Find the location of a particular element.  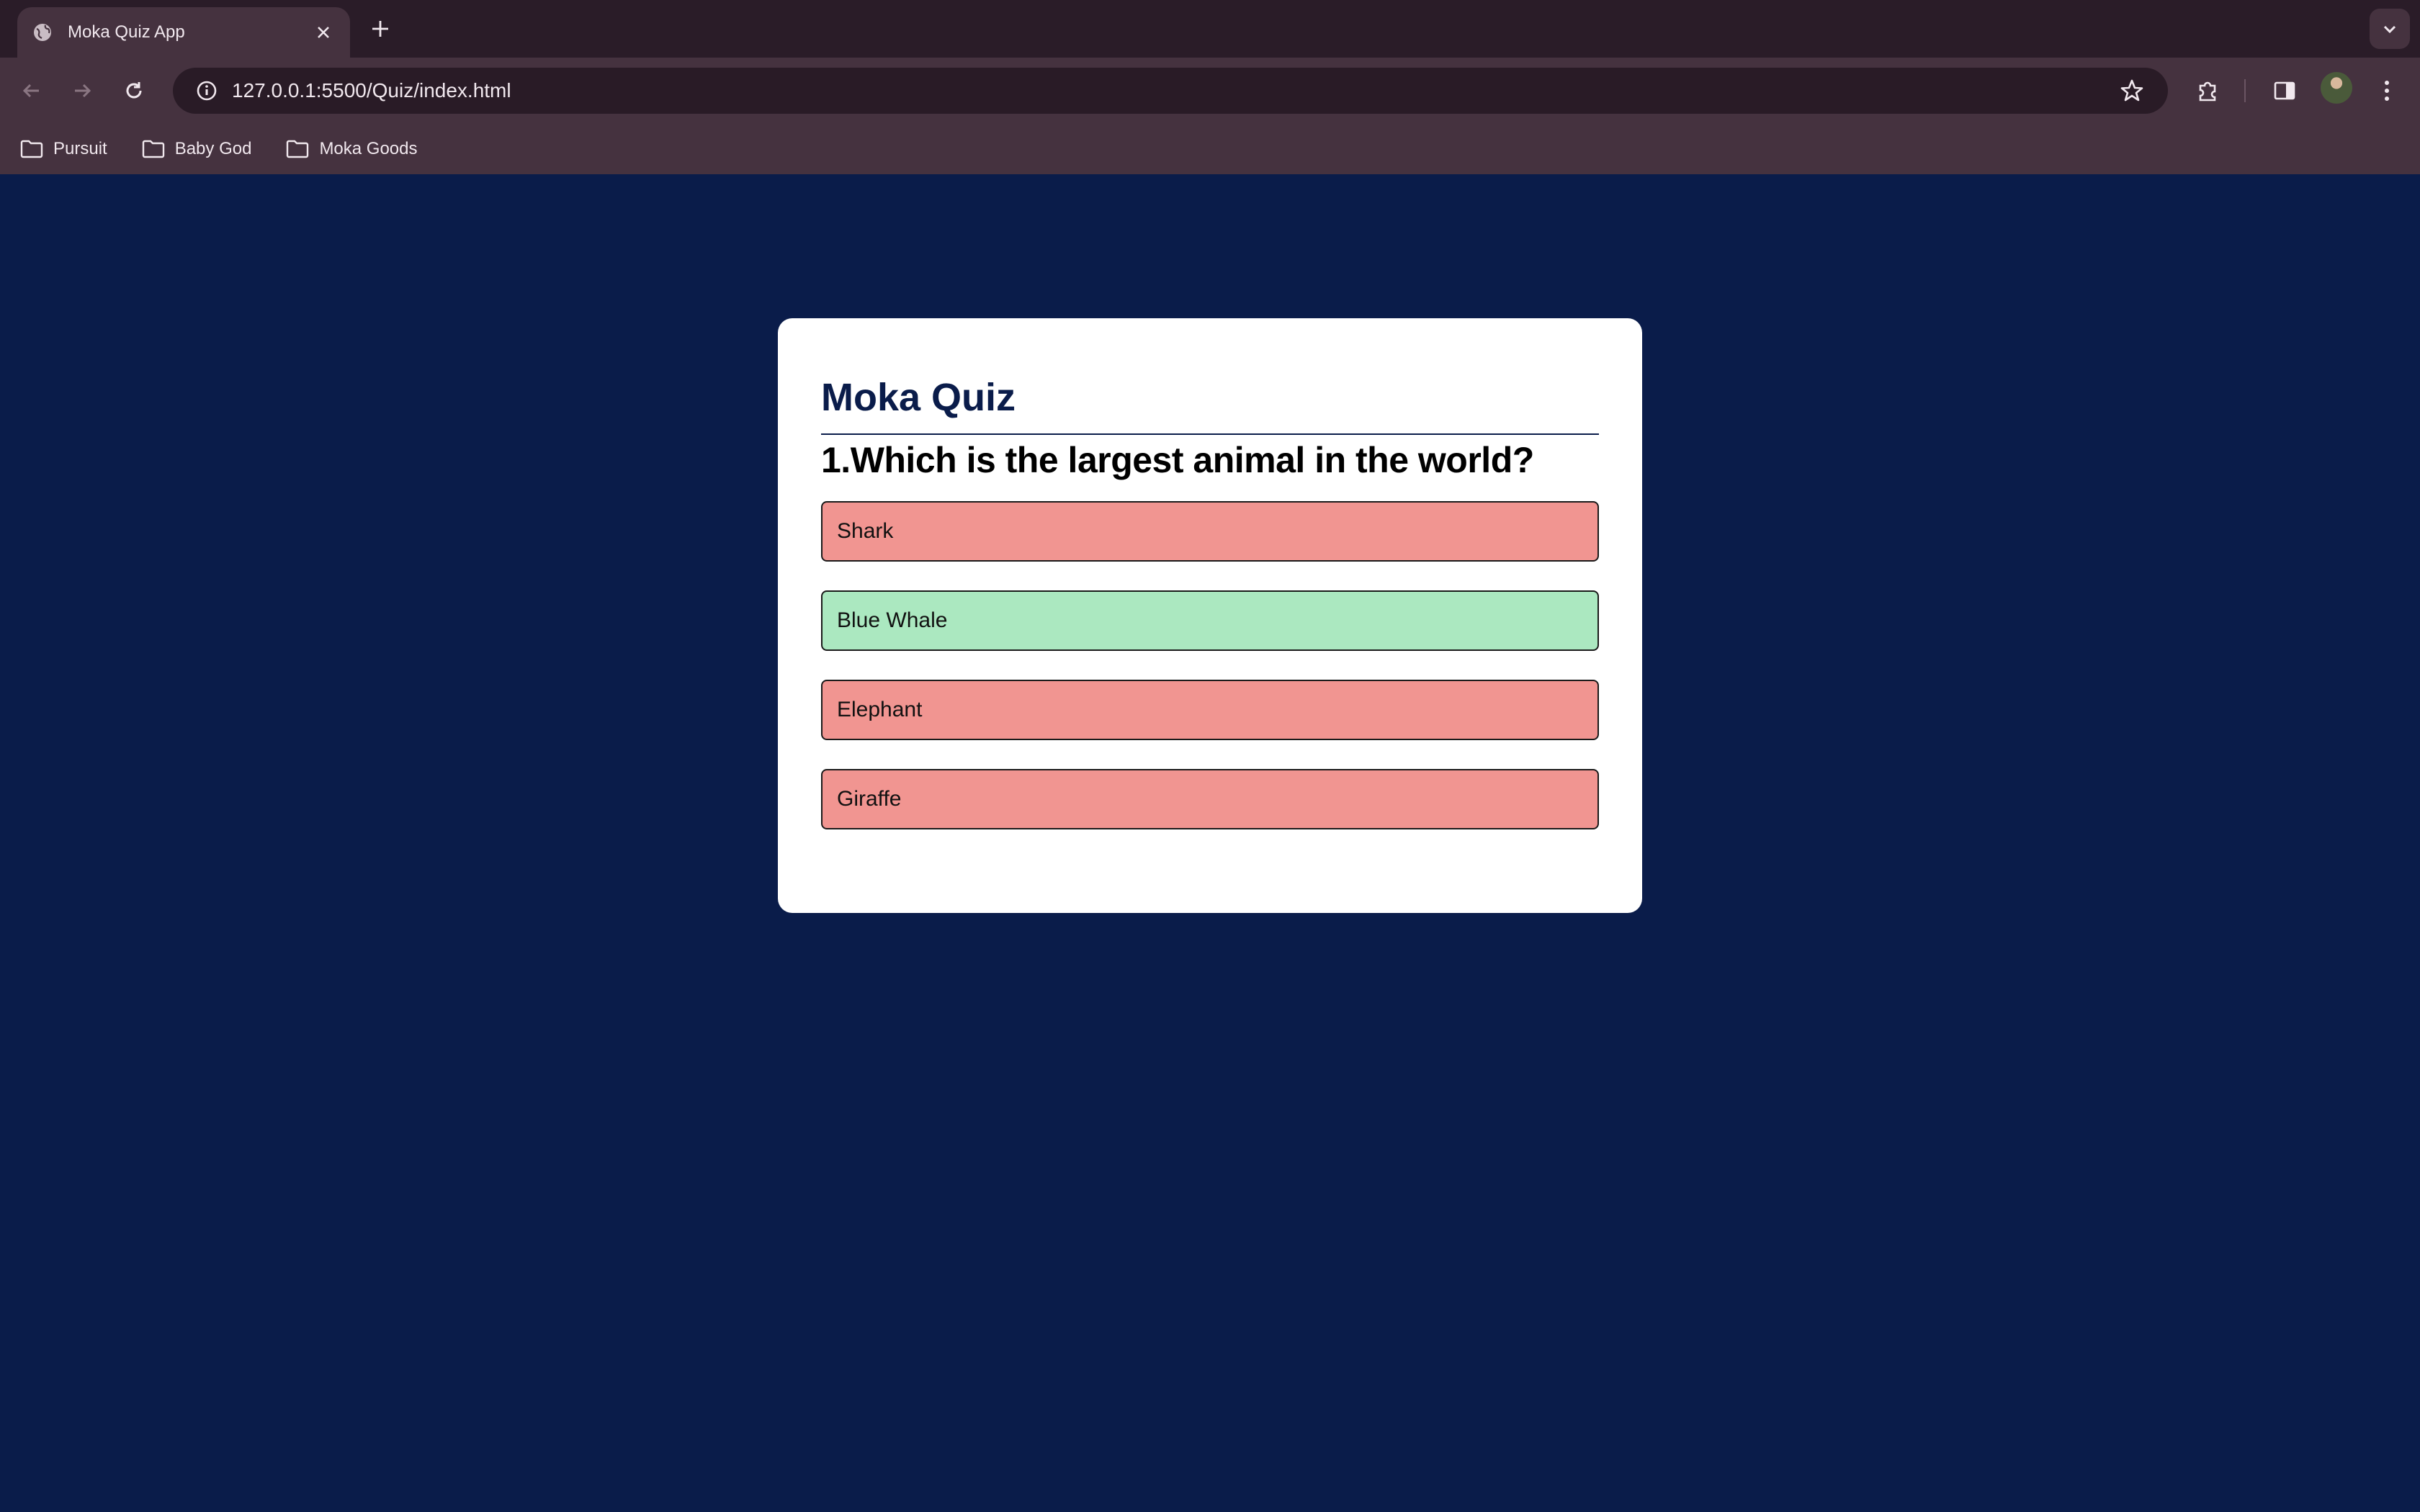

bookmark-folder-baby-god: Baby God is located at coordinates (197, 149).